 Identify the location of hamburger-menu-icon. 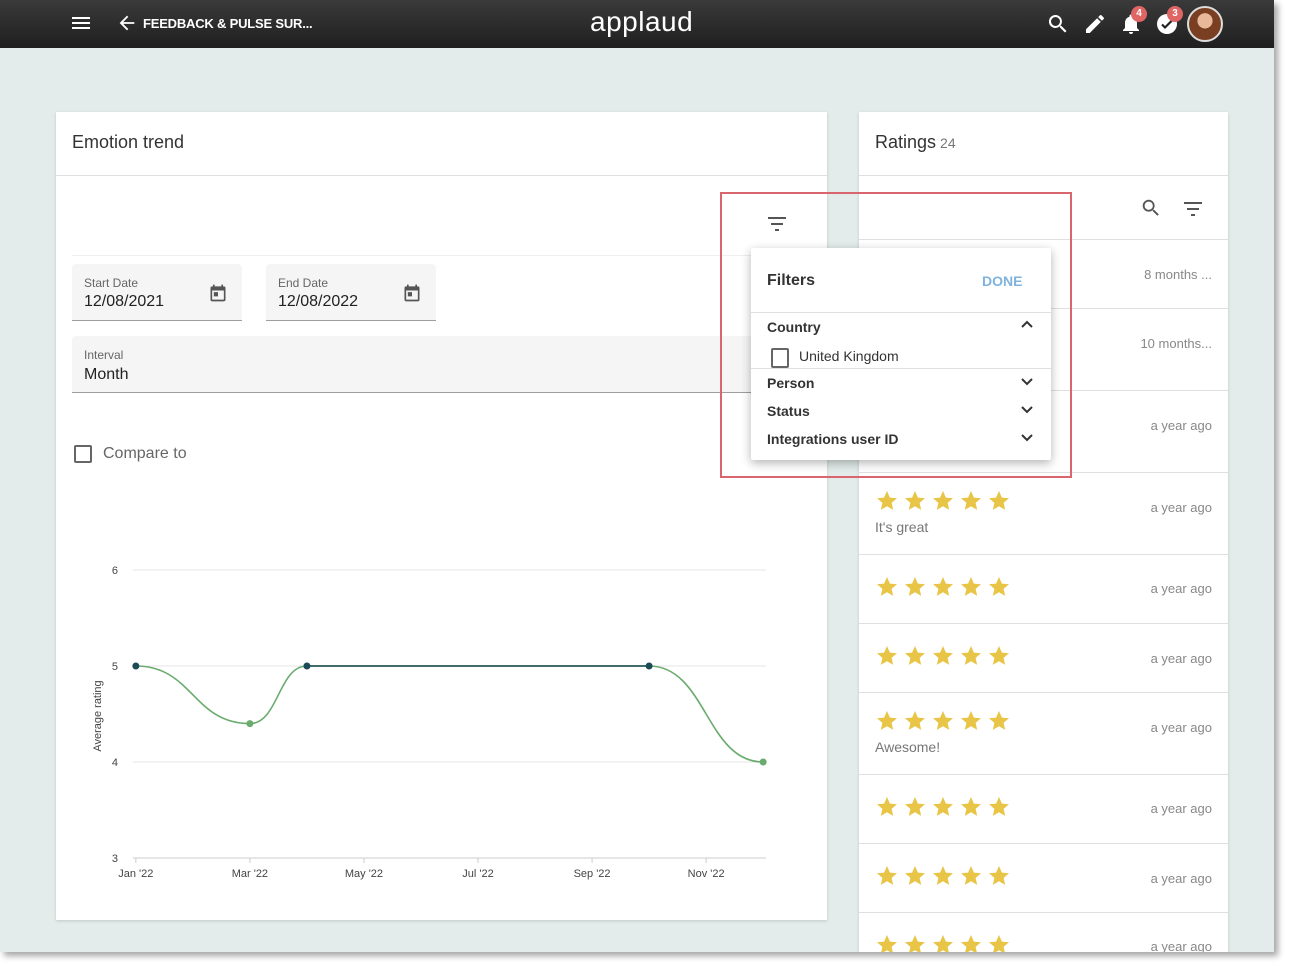
(81, 24).